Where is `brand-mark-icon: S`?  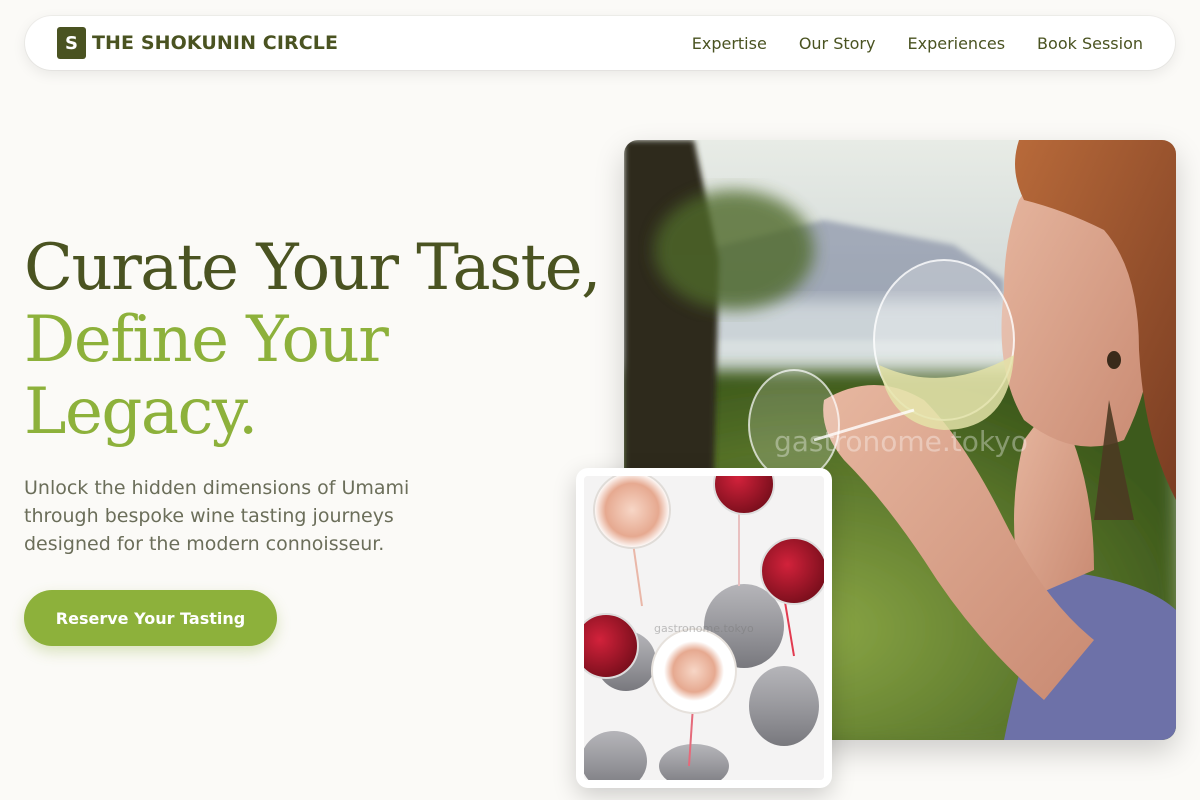 brand-mark-icon: S is located at coordinates (71, 43).